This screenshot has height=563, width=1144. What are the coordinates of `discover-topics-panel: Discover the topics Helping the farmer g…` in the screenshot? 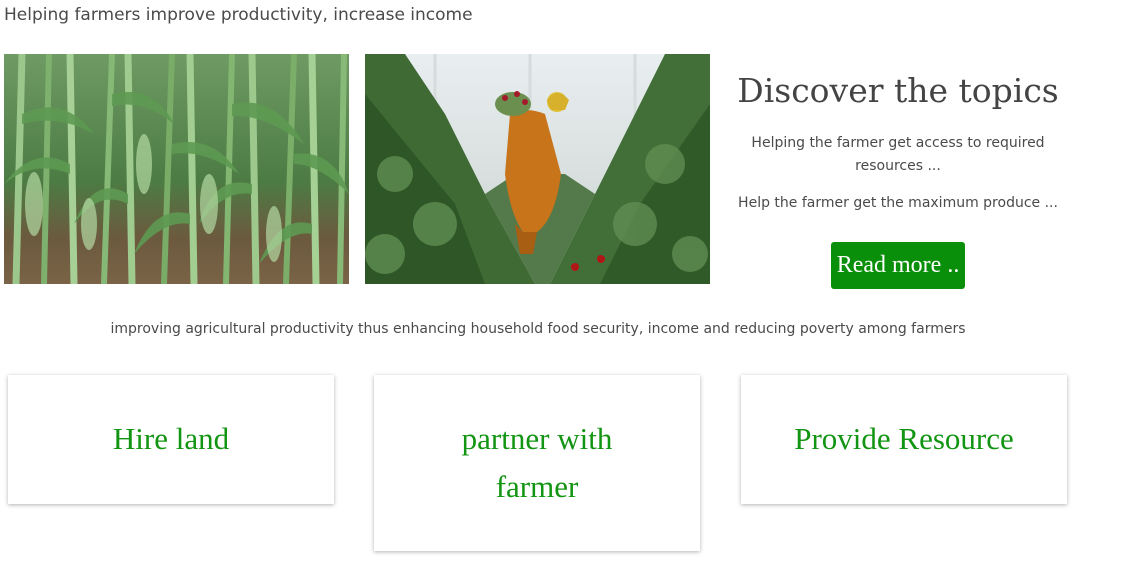 It's located at (898, 174).